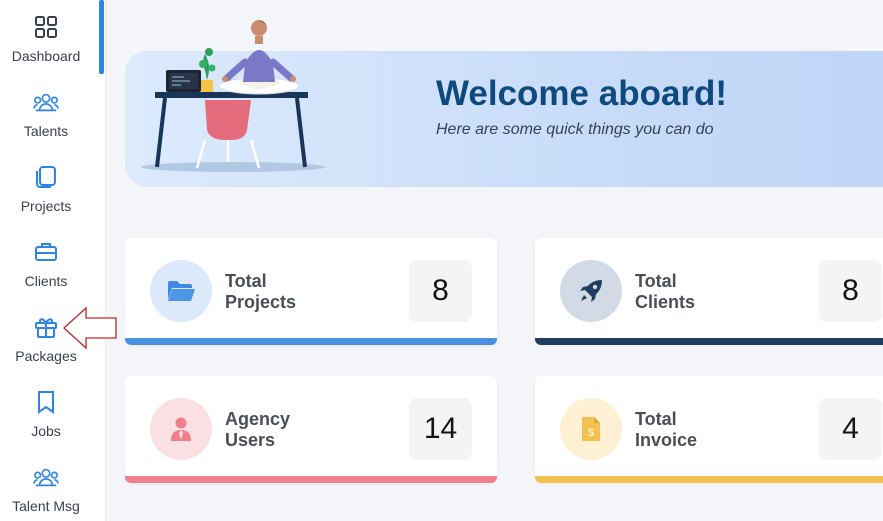 The width and height of the screenshot is (883, 521). Describe the element at coordinates (46, 506) in the screenshot. I see `sidebar-item-label: Talent Msg` at that location.